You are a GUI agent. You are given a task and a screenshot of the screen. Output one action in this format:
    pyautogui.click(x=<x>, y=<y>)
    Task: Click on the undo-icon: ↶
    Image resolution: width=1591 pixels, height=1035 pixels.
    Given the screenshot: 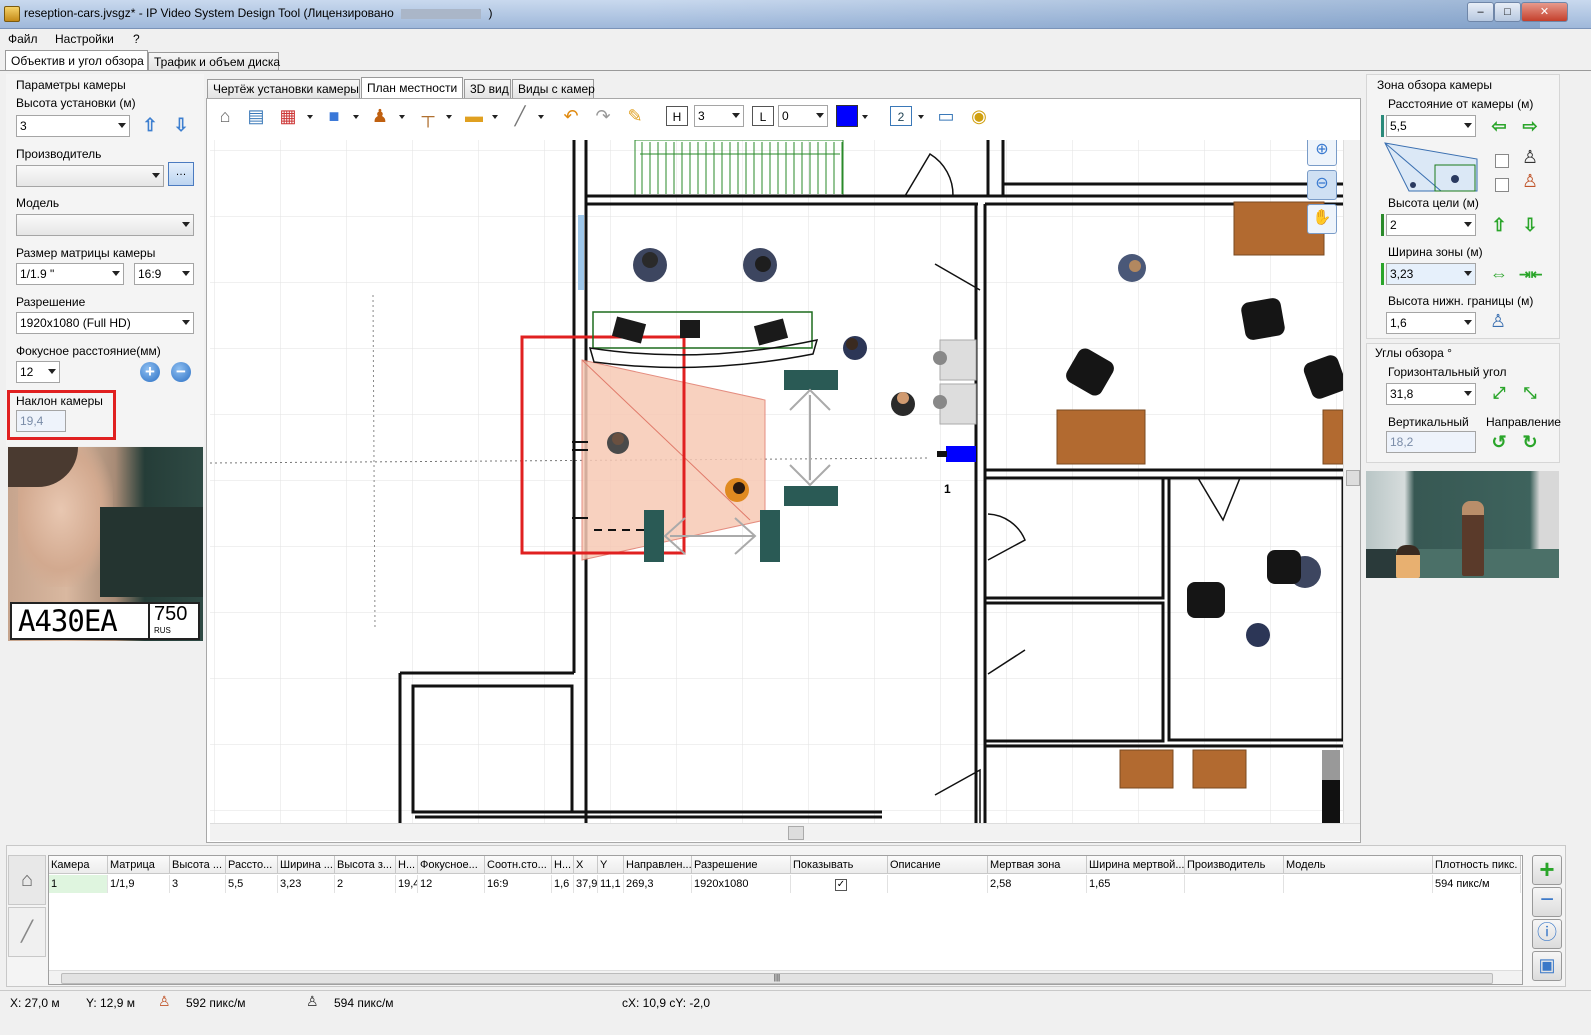 What is the action you would take?
    pyautogui.click(x=571, y=116)
    